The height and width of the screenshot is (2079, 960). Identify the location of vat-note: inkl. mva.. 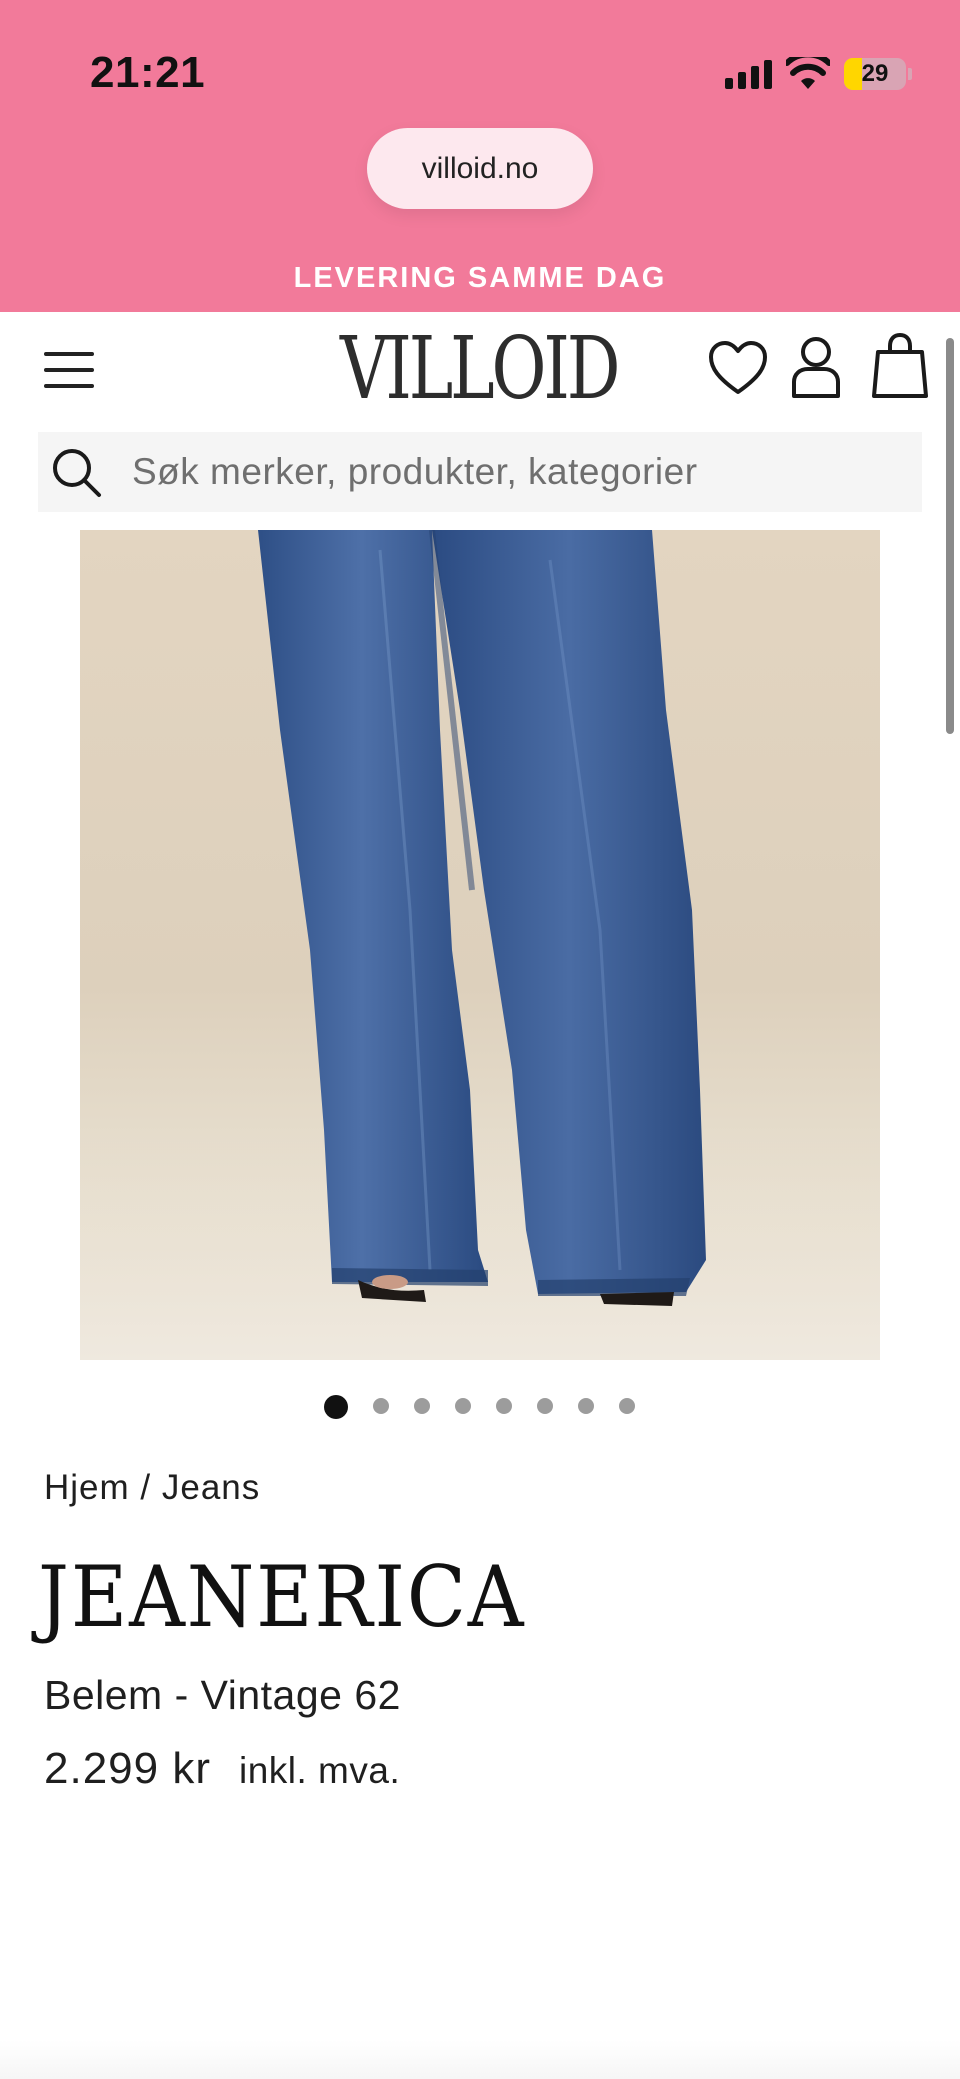
(319, 1770).